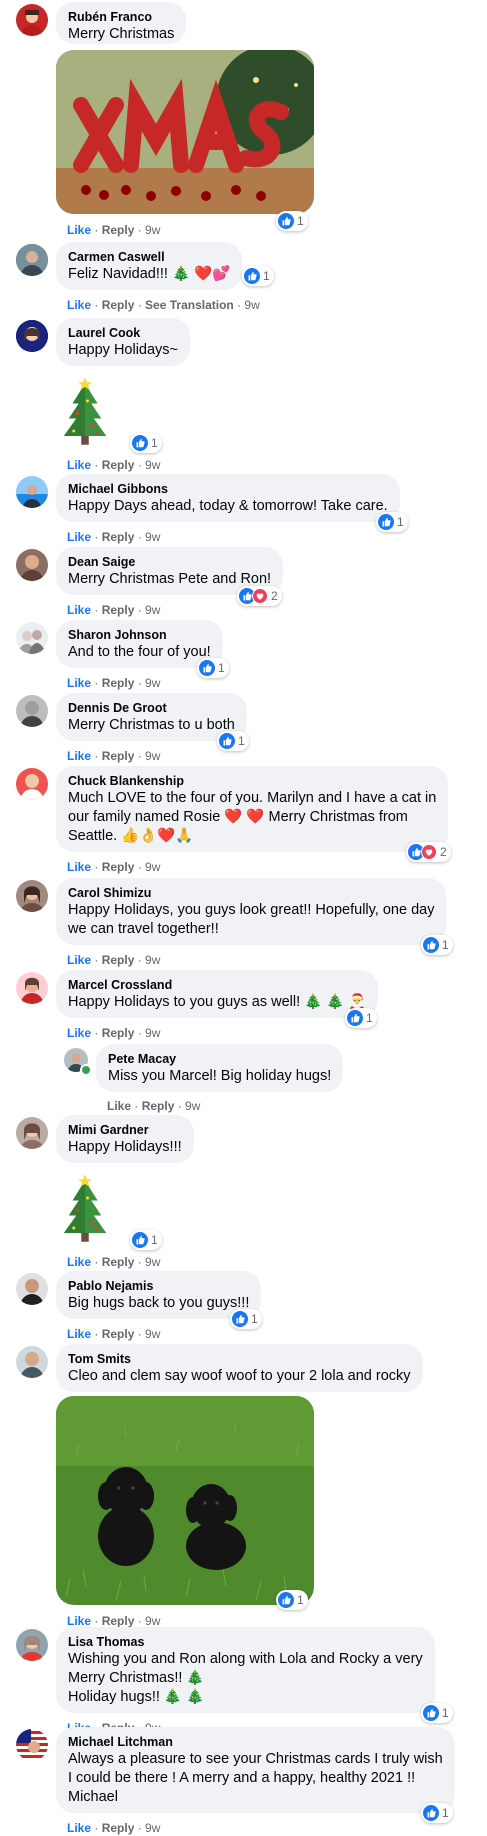 This screenshot has height=1836, width=487. I want to click on comment-author: Pete Macay, so click(219, 1059).